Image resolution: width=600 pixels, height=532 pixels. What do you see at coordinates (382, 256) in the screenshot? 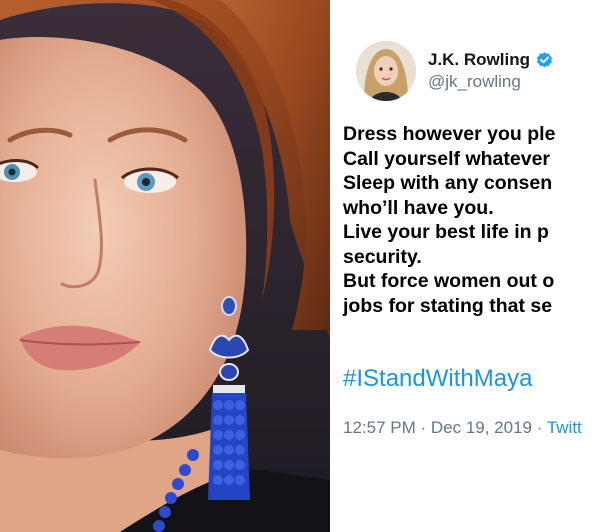
I see `tweet-line: security.` at bounding box center [382, 256].